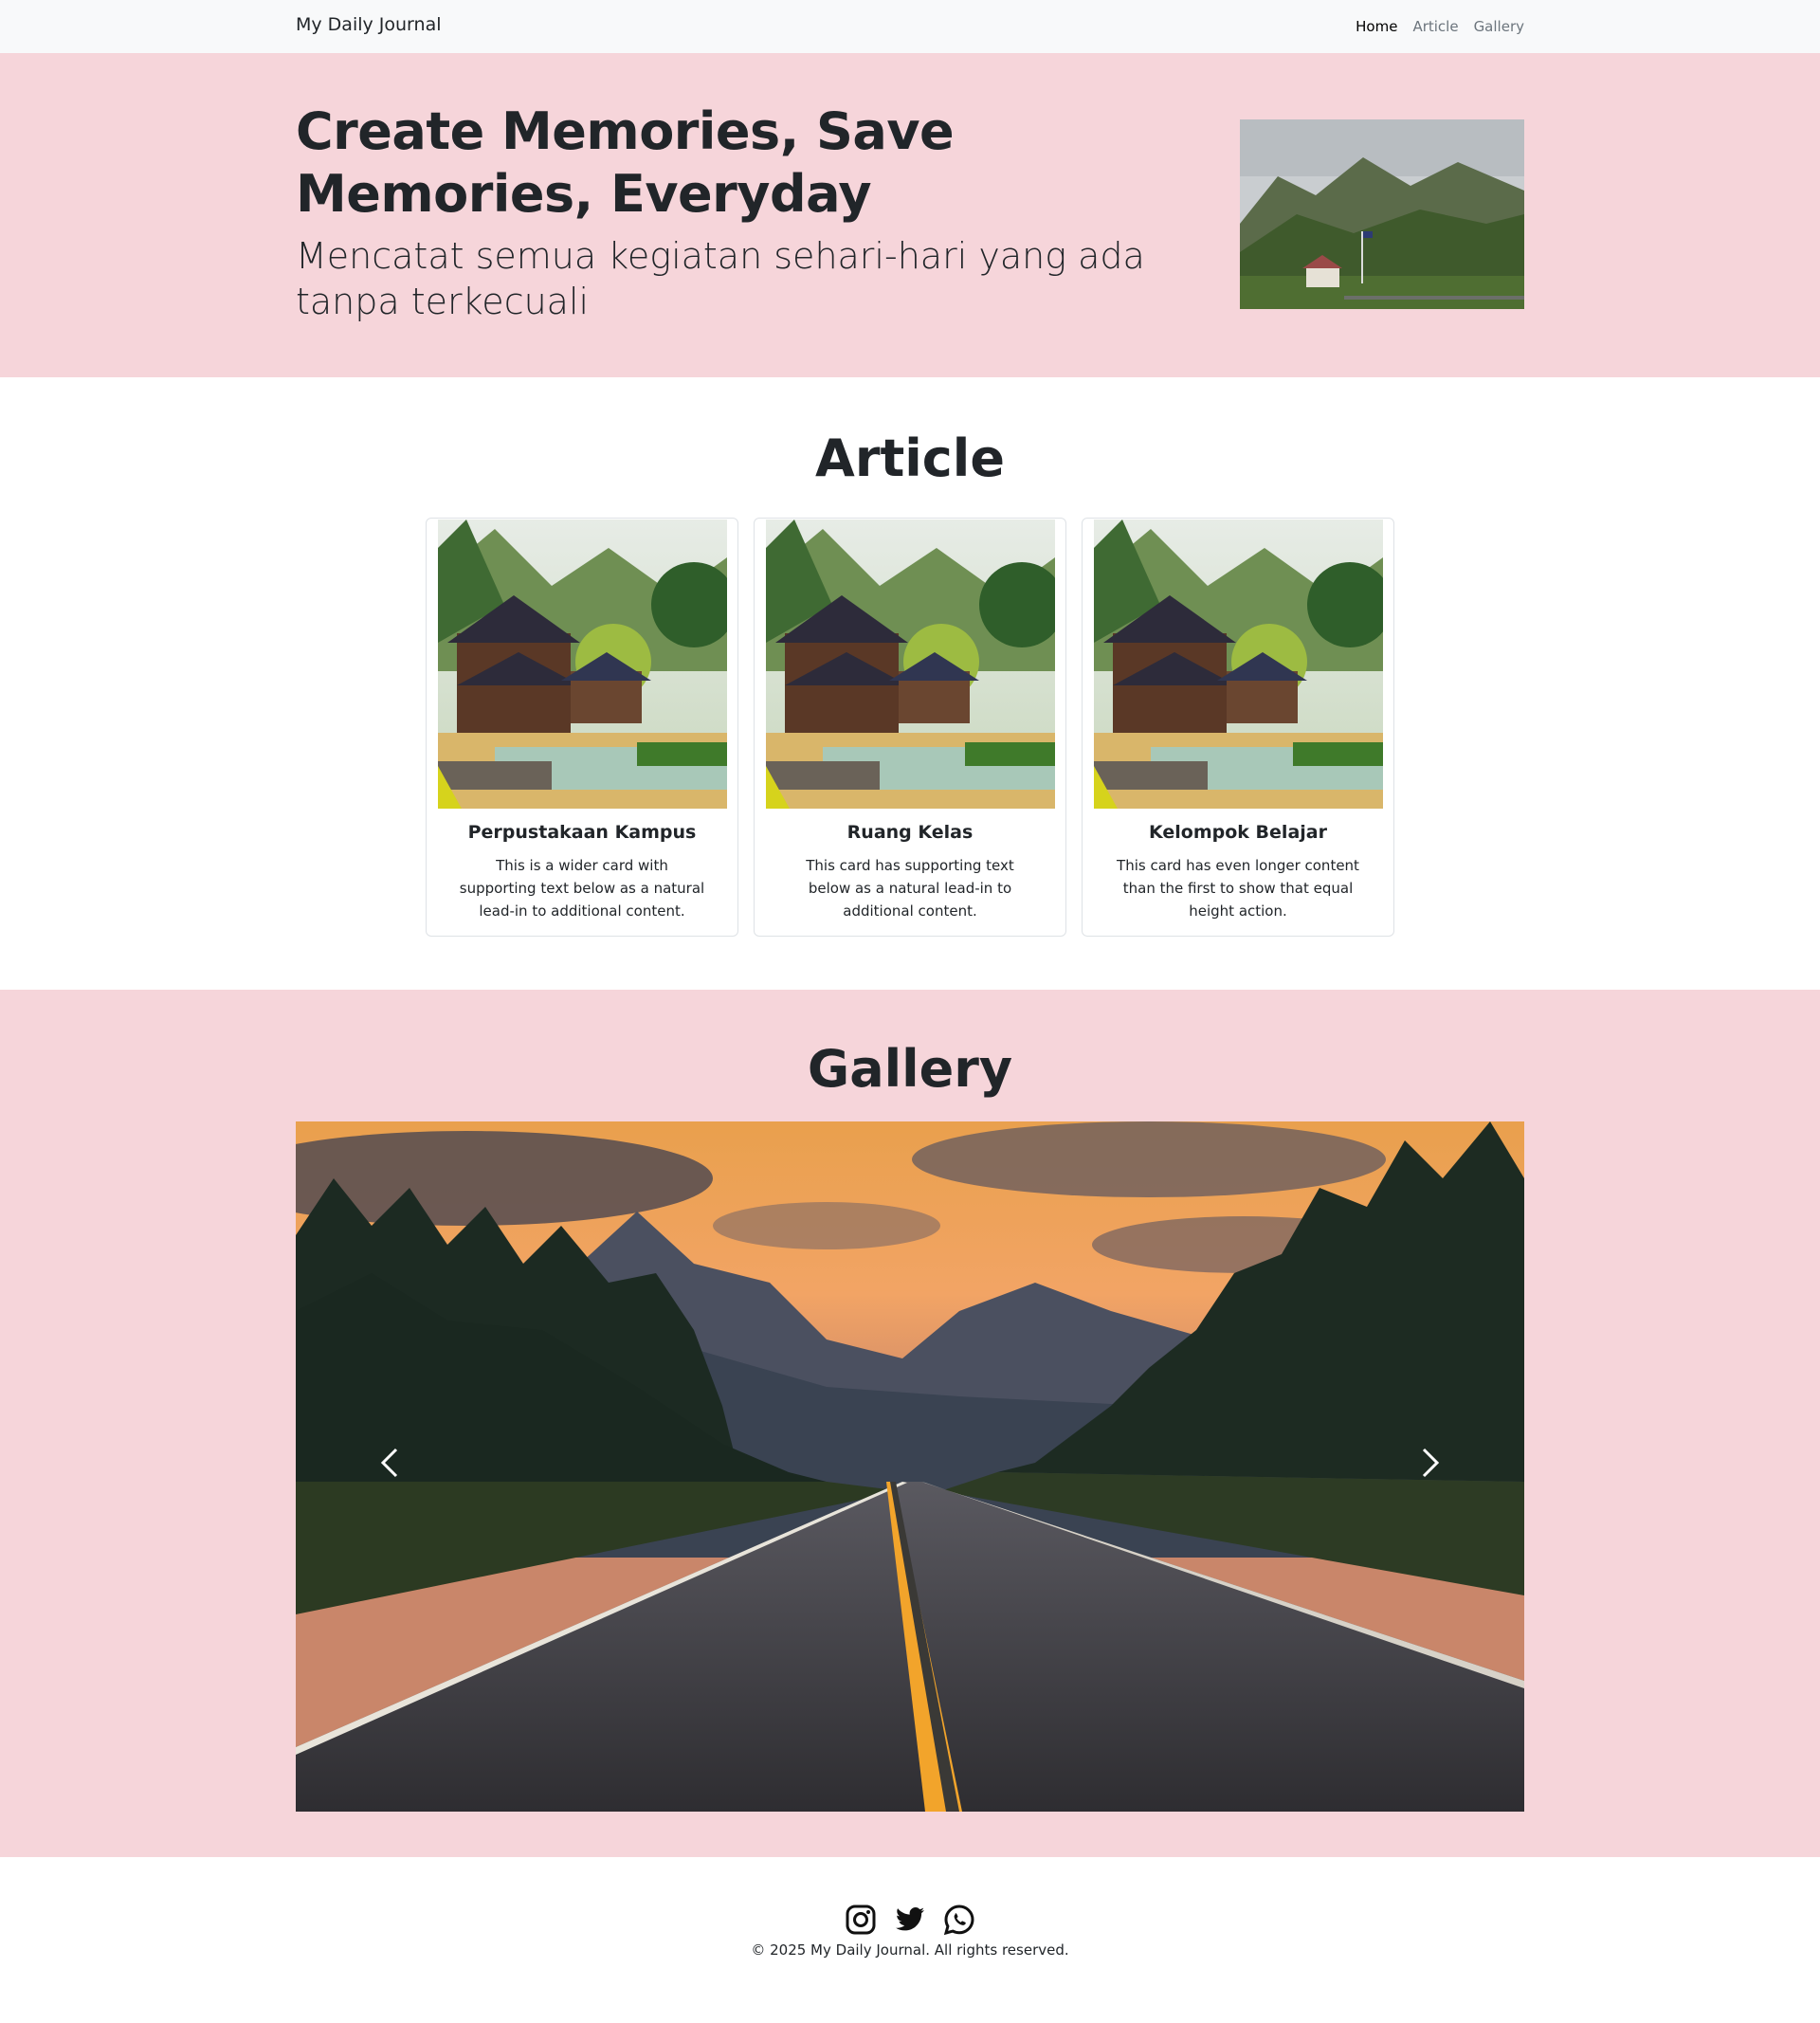  What do you see at coordinates (582, 833) in the screenshot?
I see `card-title: Perpustakaan Kampus` at bounding box center [582, 833].